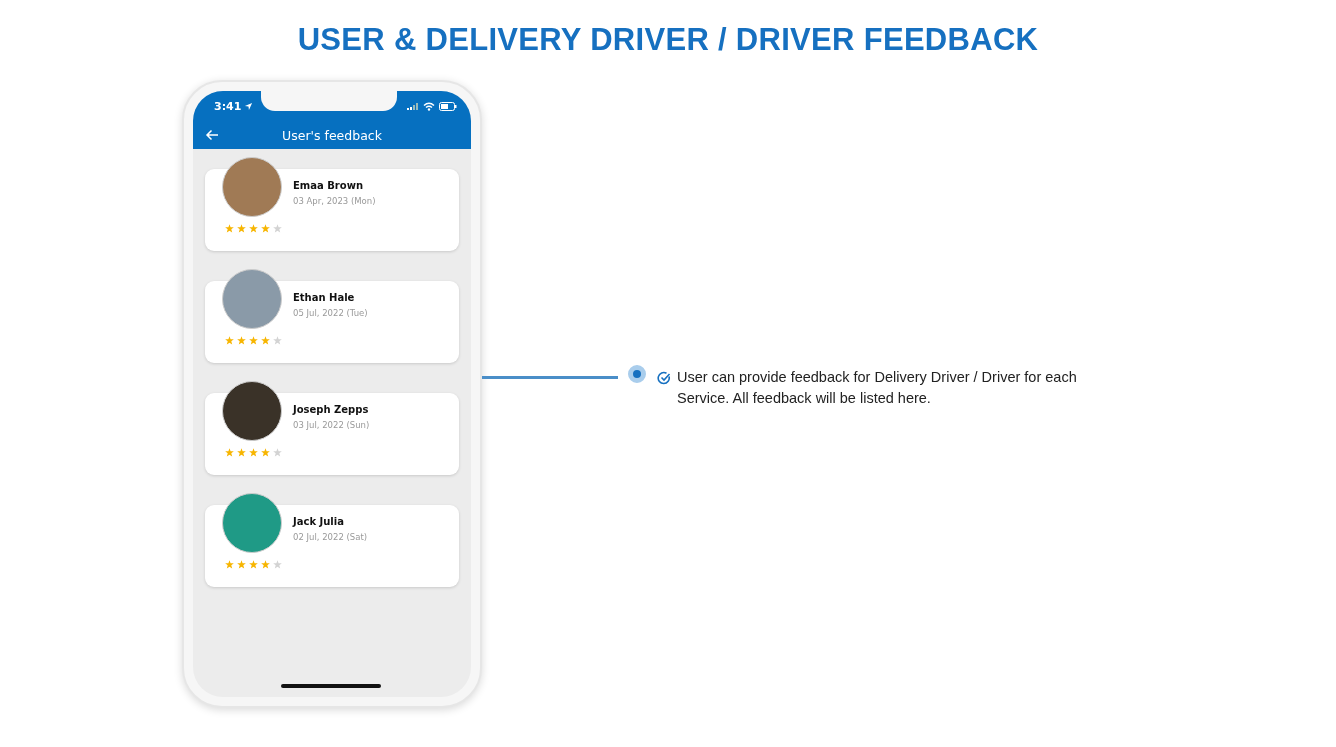  Describe the element at coordinates (448, 106) in the screenshot. I see `battery-icon` at that location.